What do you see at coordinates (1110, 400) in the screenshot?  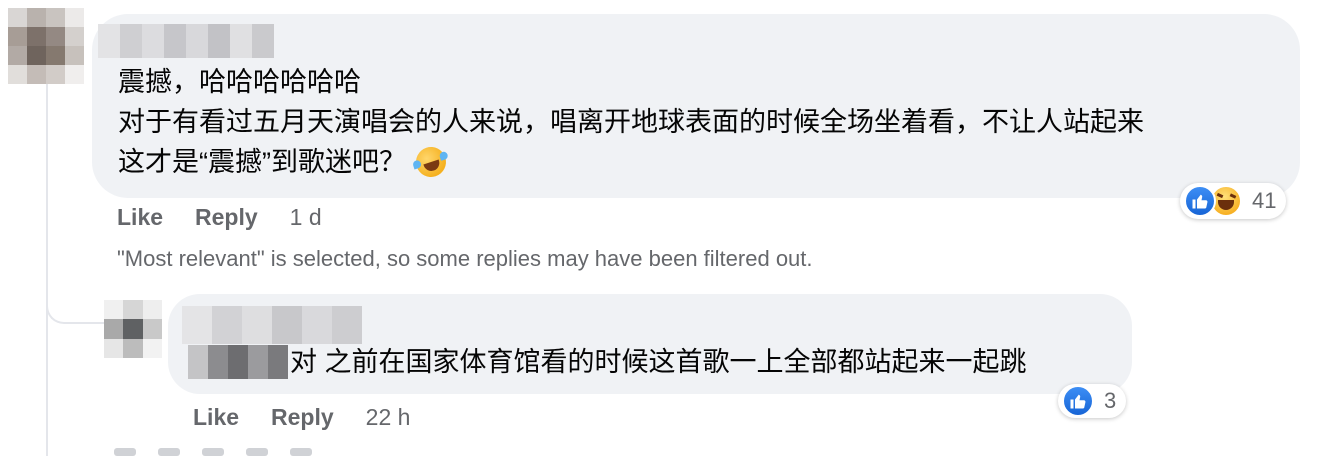 I see `reaction-count: 3` at bounding box center [1110, 400].